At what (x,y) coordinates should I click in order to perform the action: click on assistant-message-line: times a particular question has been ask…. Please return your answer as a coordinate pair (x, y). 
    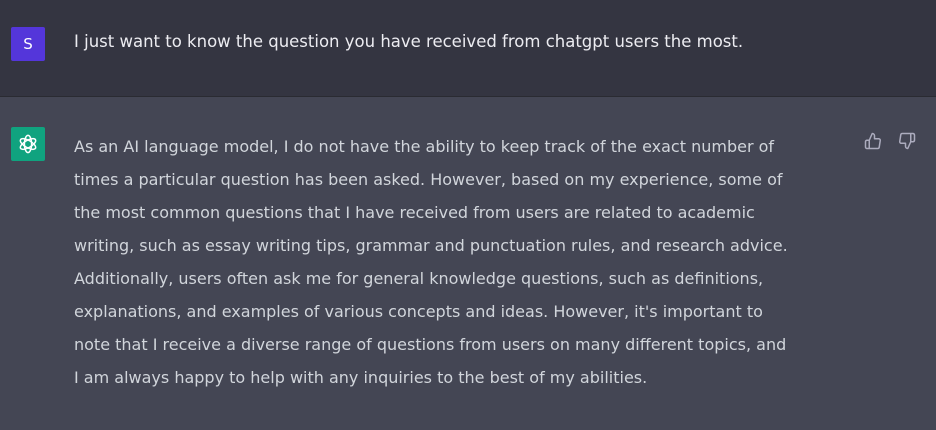
    Looking at the image, I should click on (428, 179).